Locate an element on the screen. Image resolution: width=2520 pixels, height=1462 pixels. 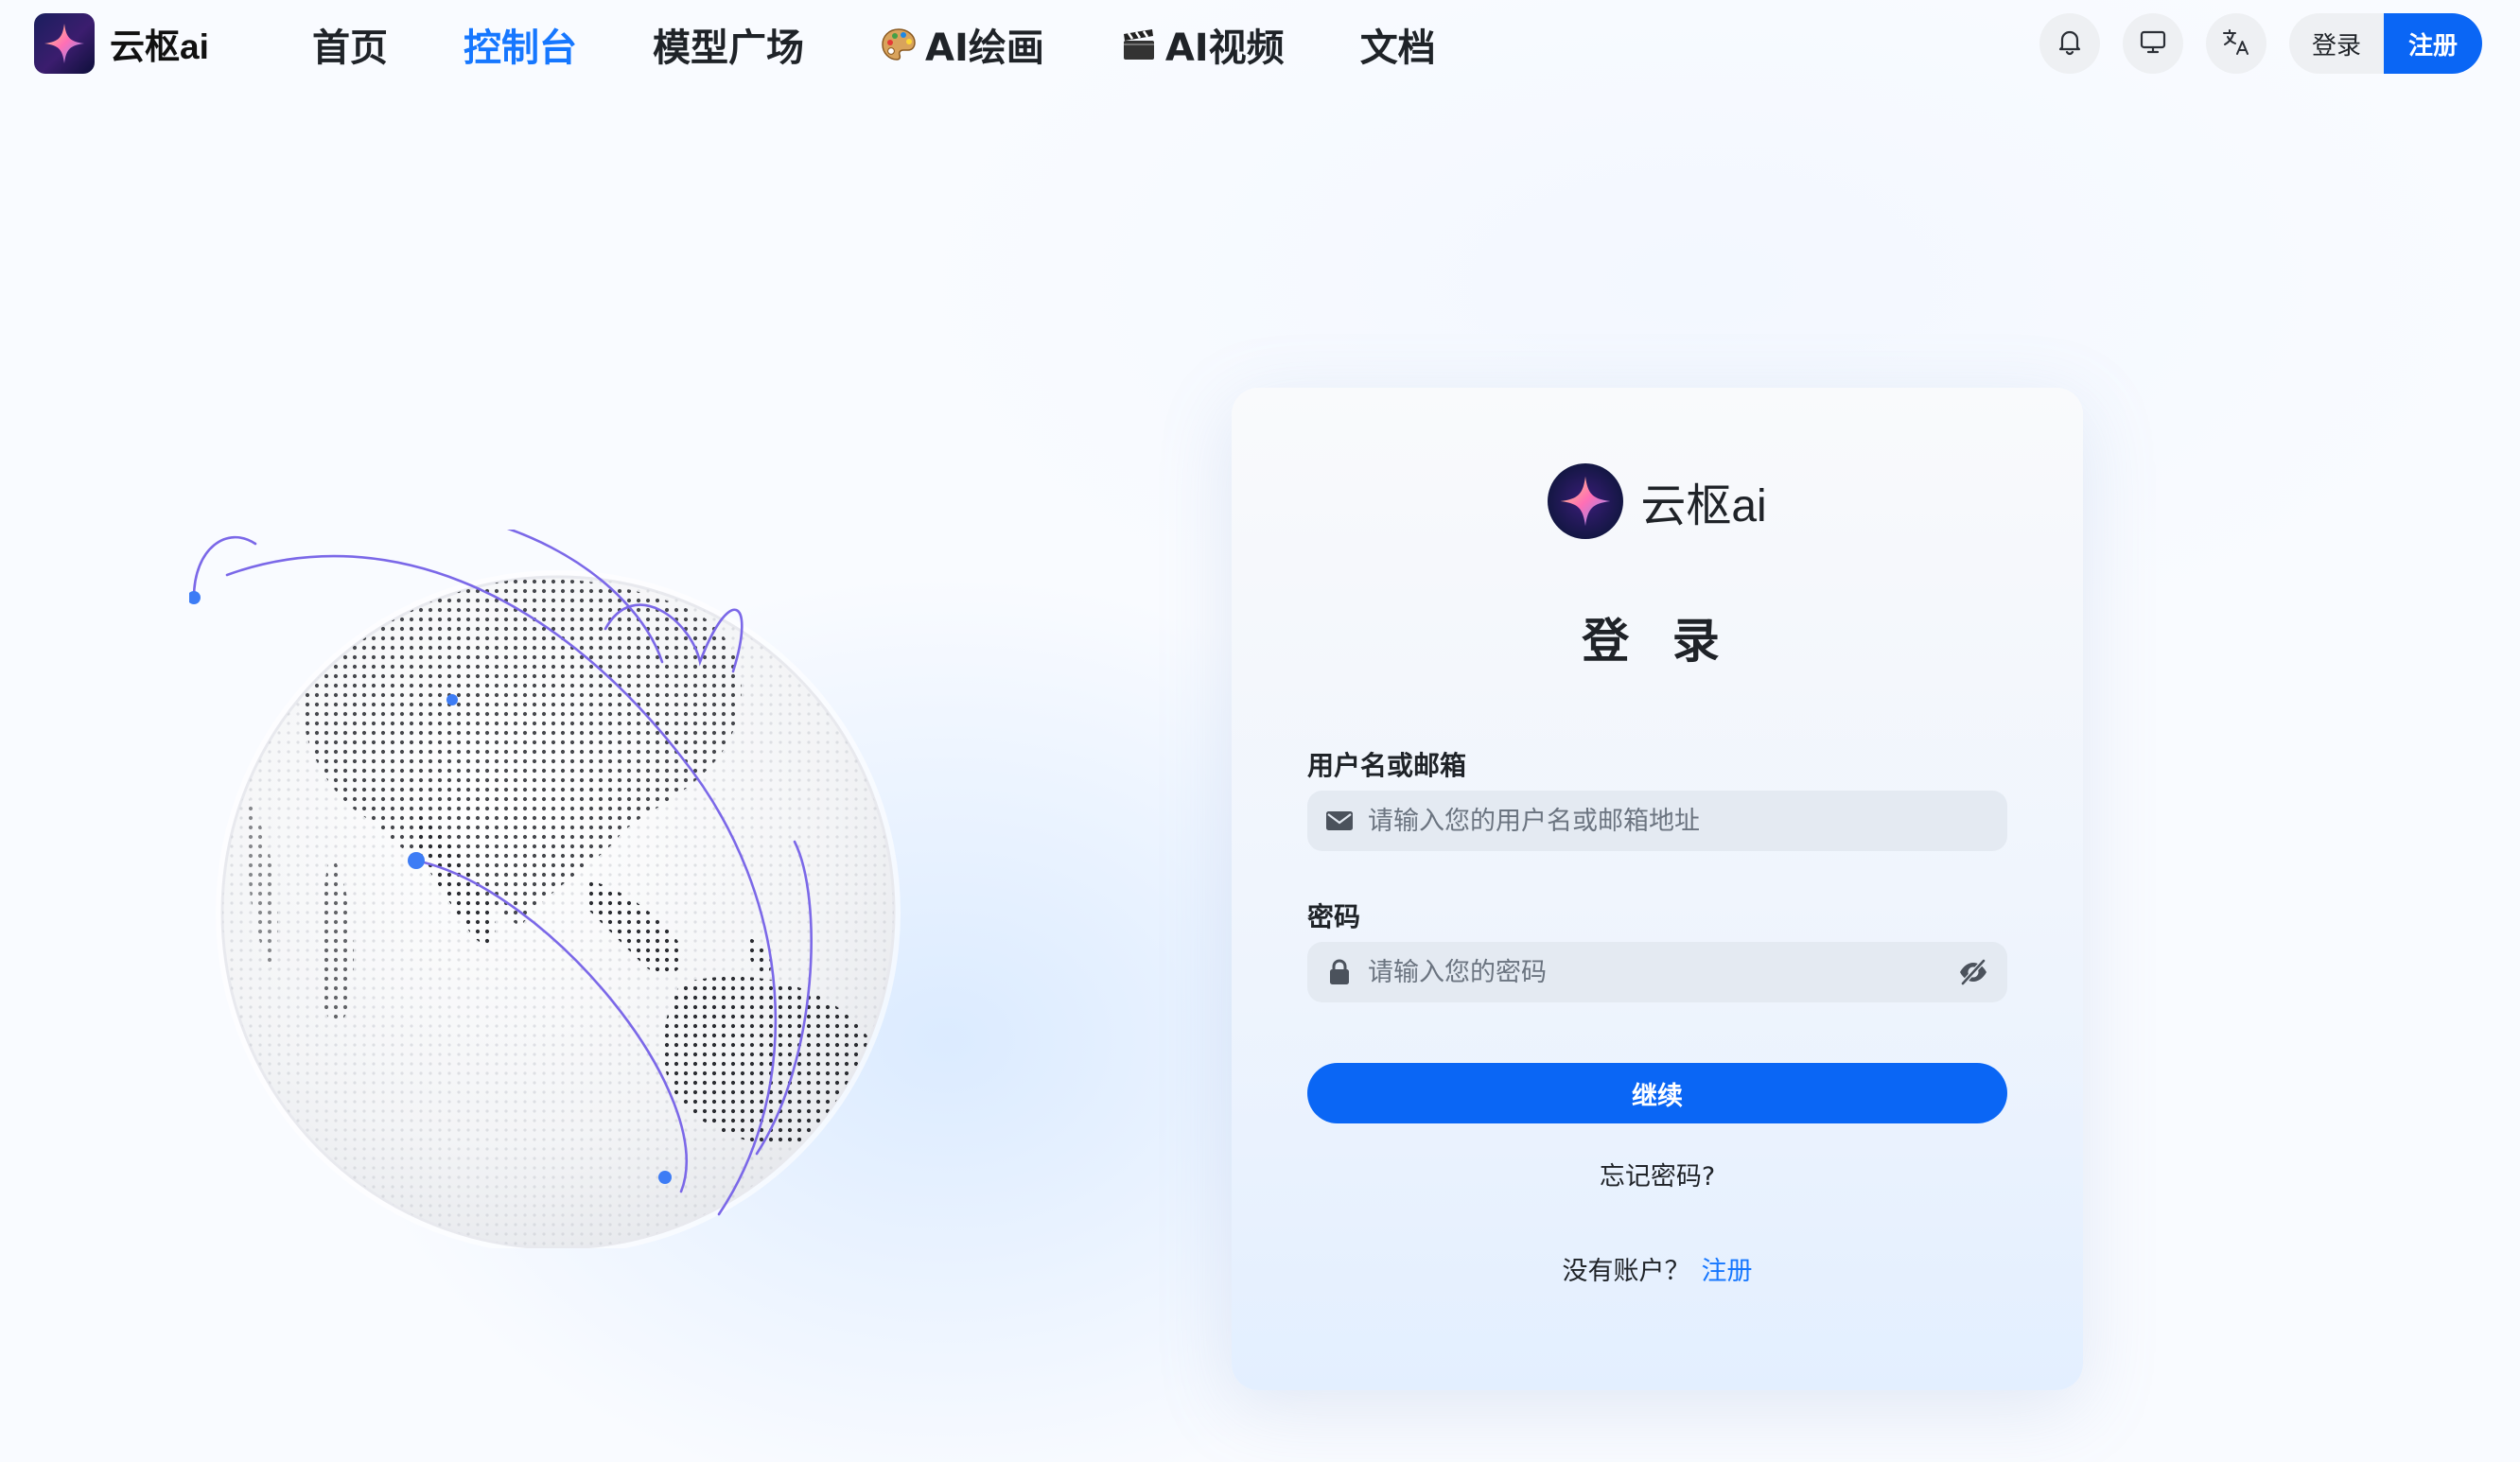
login-title: 登 录 is located at coordinates (1657, 641).